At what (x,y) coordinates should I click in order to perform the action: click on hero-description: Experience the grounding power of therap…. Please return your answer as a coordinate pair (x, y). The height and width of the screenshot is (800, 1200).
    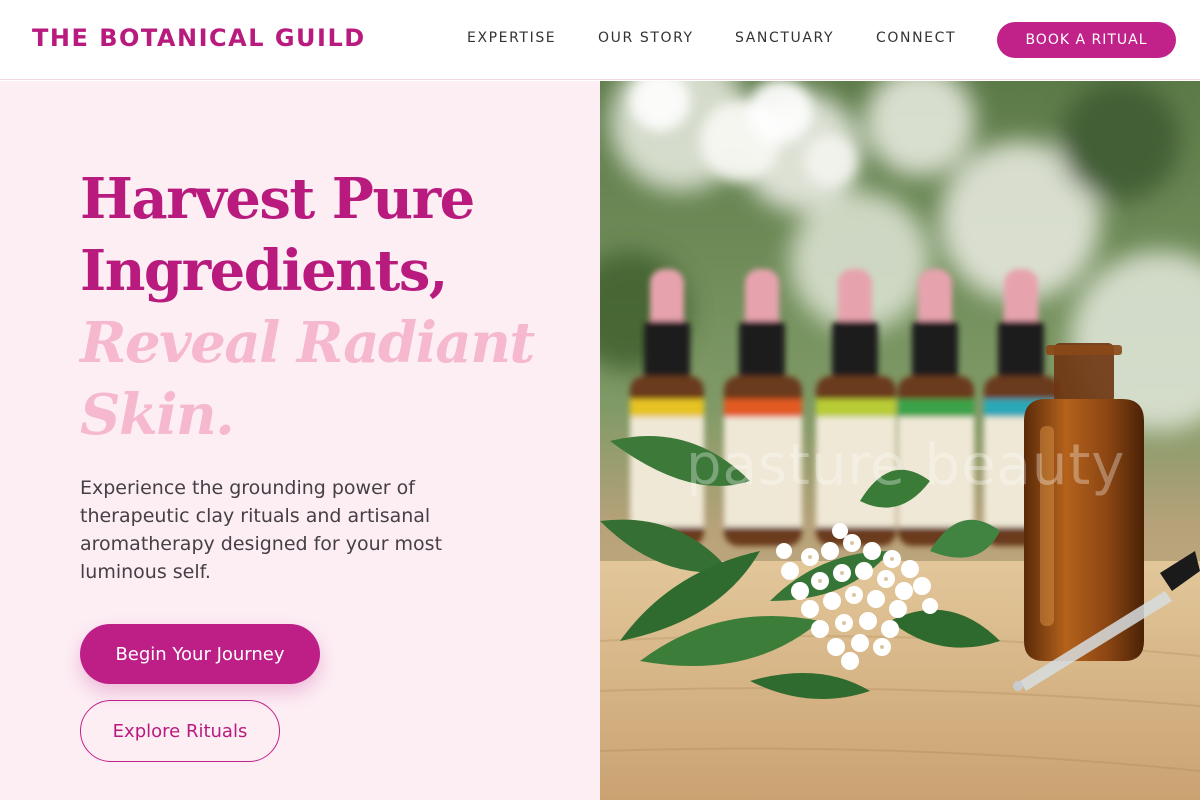
    Looking at the image, I should click on (261, 530).